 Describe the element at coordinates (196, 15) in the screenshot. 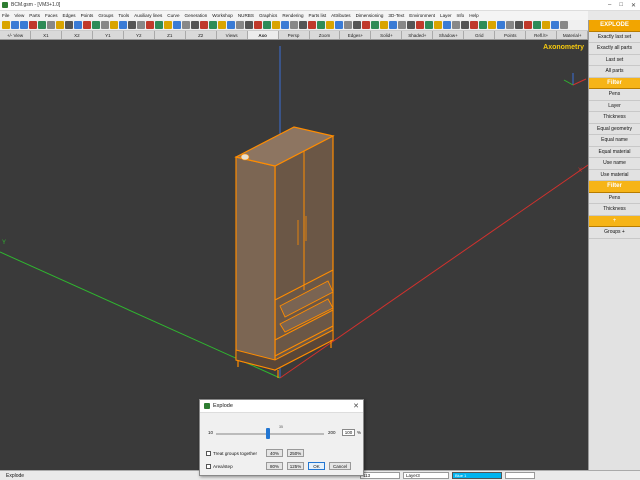

I see `menu-item-generation: Generation` at that location.